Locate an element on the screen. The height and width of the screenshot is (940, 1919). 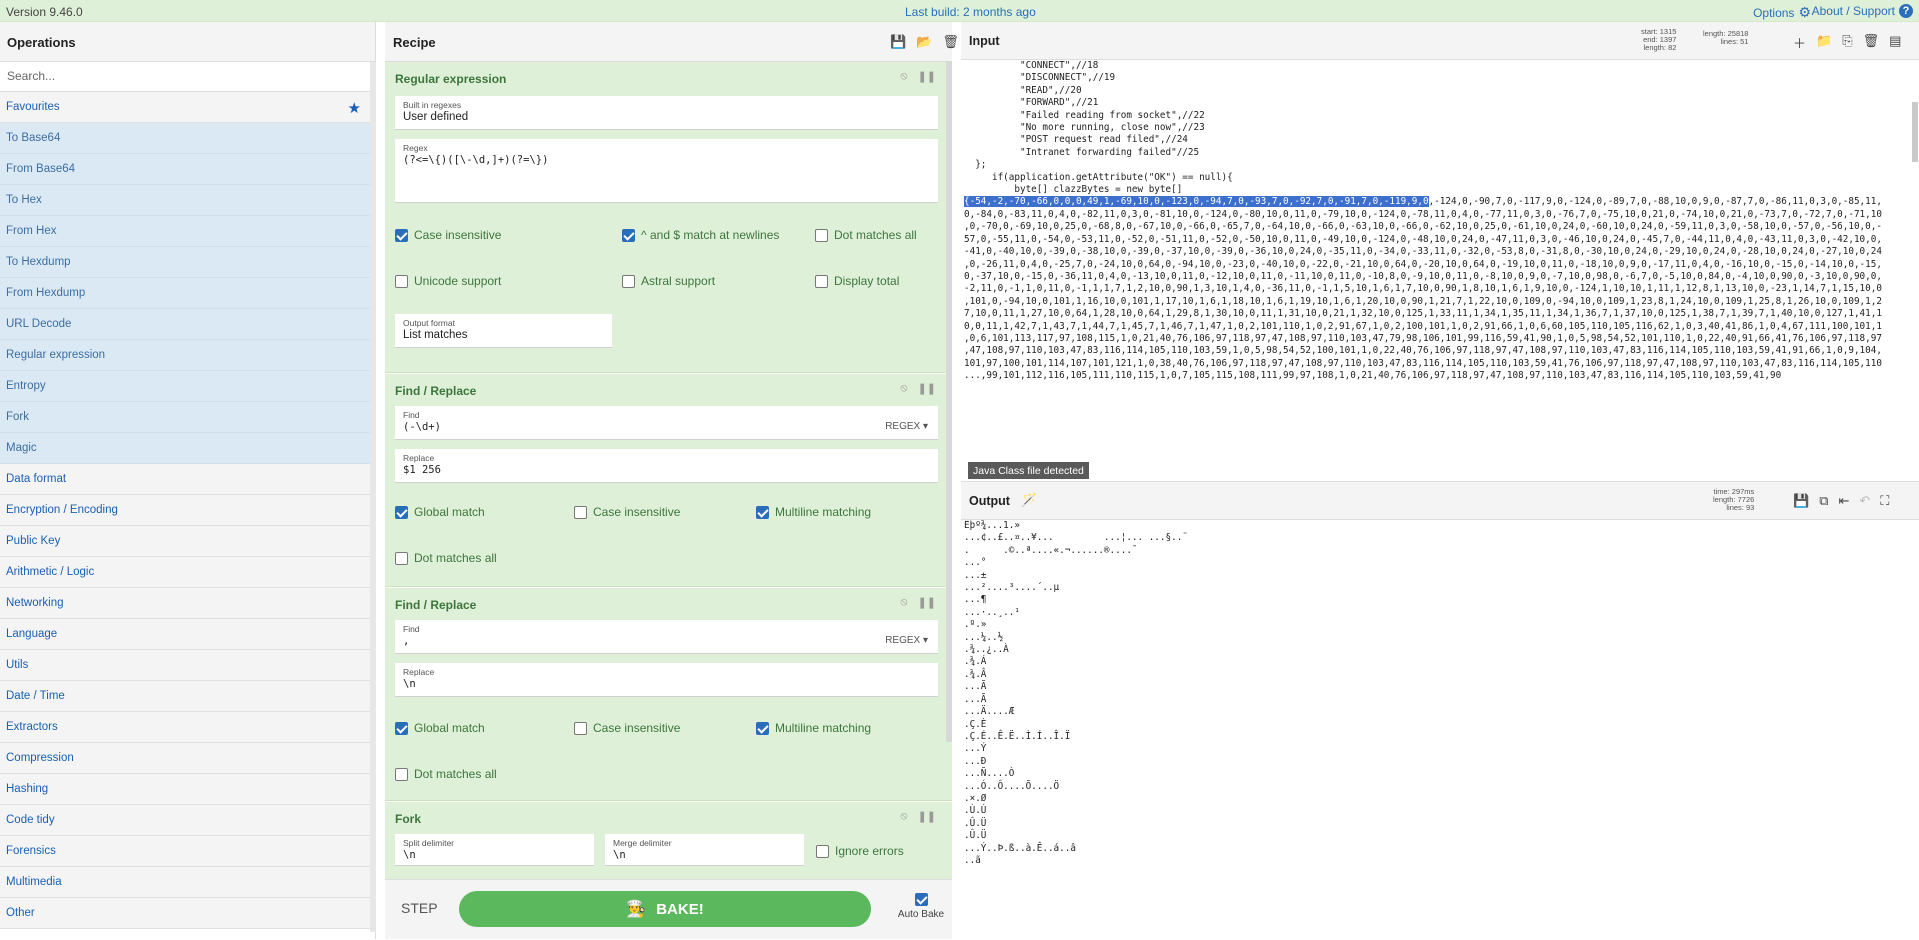
input-line: "POST request read filed",//24 is located at coordinates (1076, 140).